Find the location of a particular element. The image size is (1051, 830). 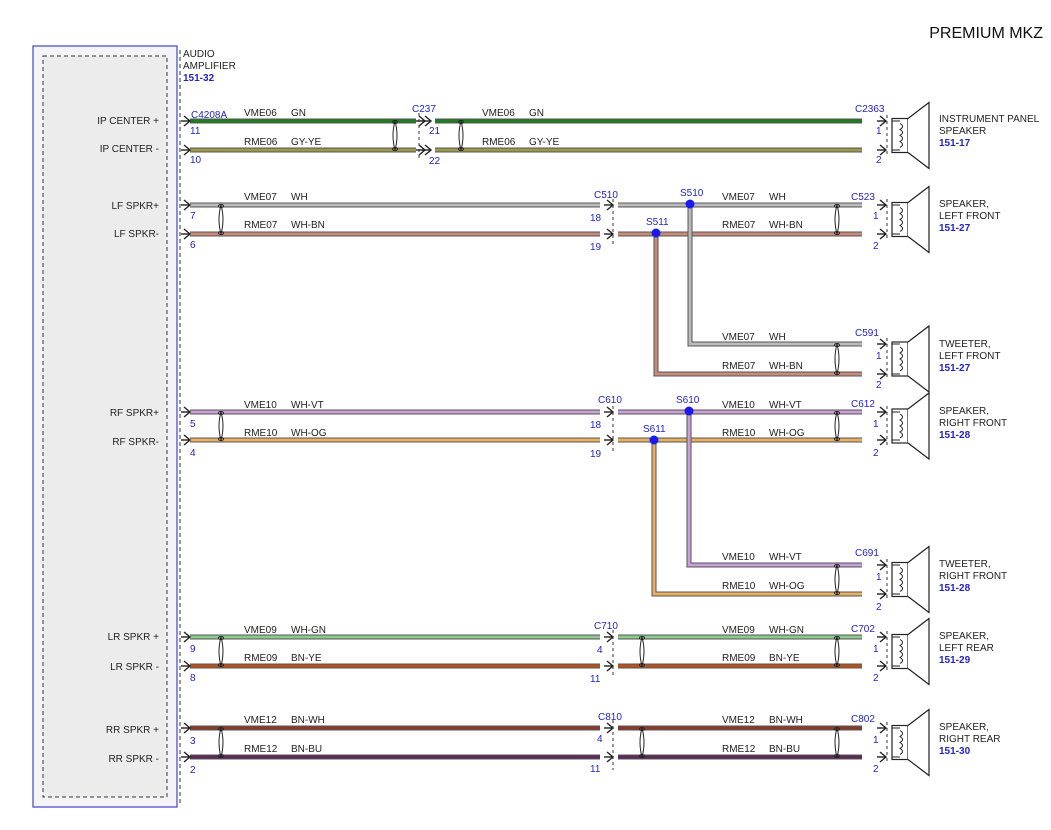

splices: S510 S511 S610 S611 is located at coordinates (673, 316).